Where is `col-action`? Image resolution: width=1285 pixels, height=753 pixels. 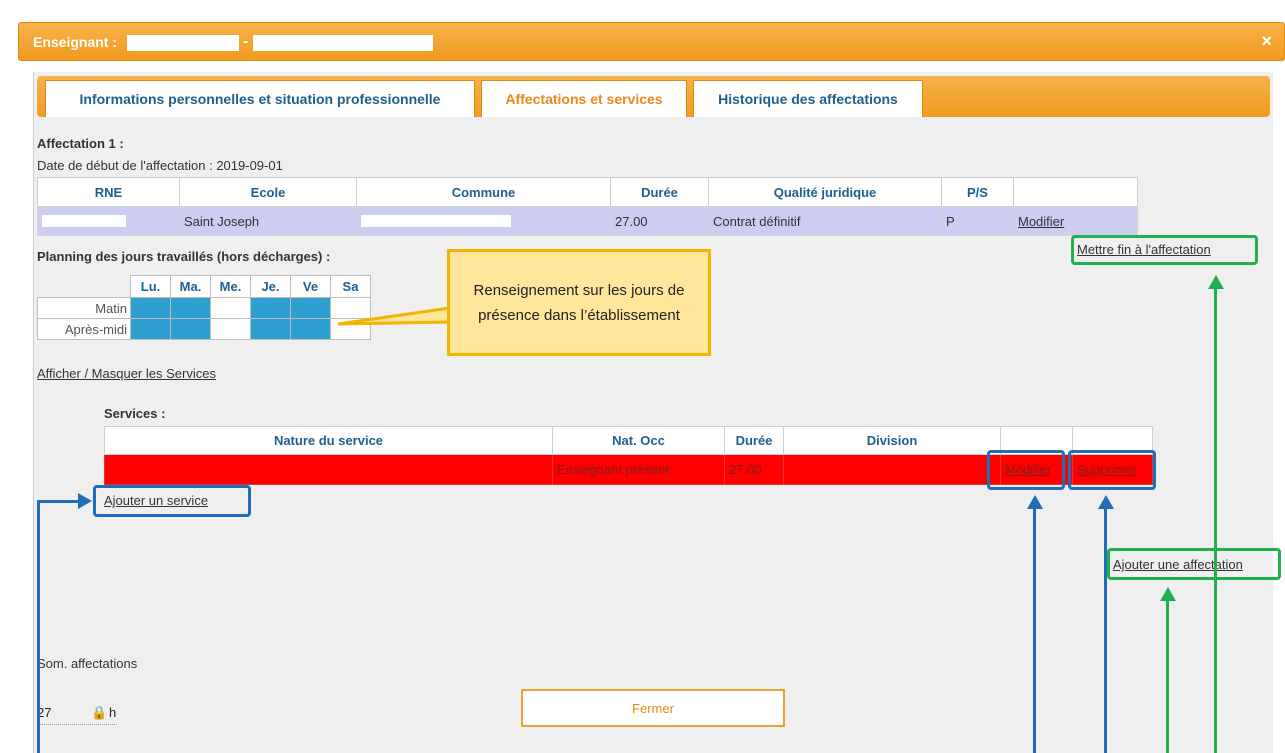
col-action is located at coordinates (1075, 192).